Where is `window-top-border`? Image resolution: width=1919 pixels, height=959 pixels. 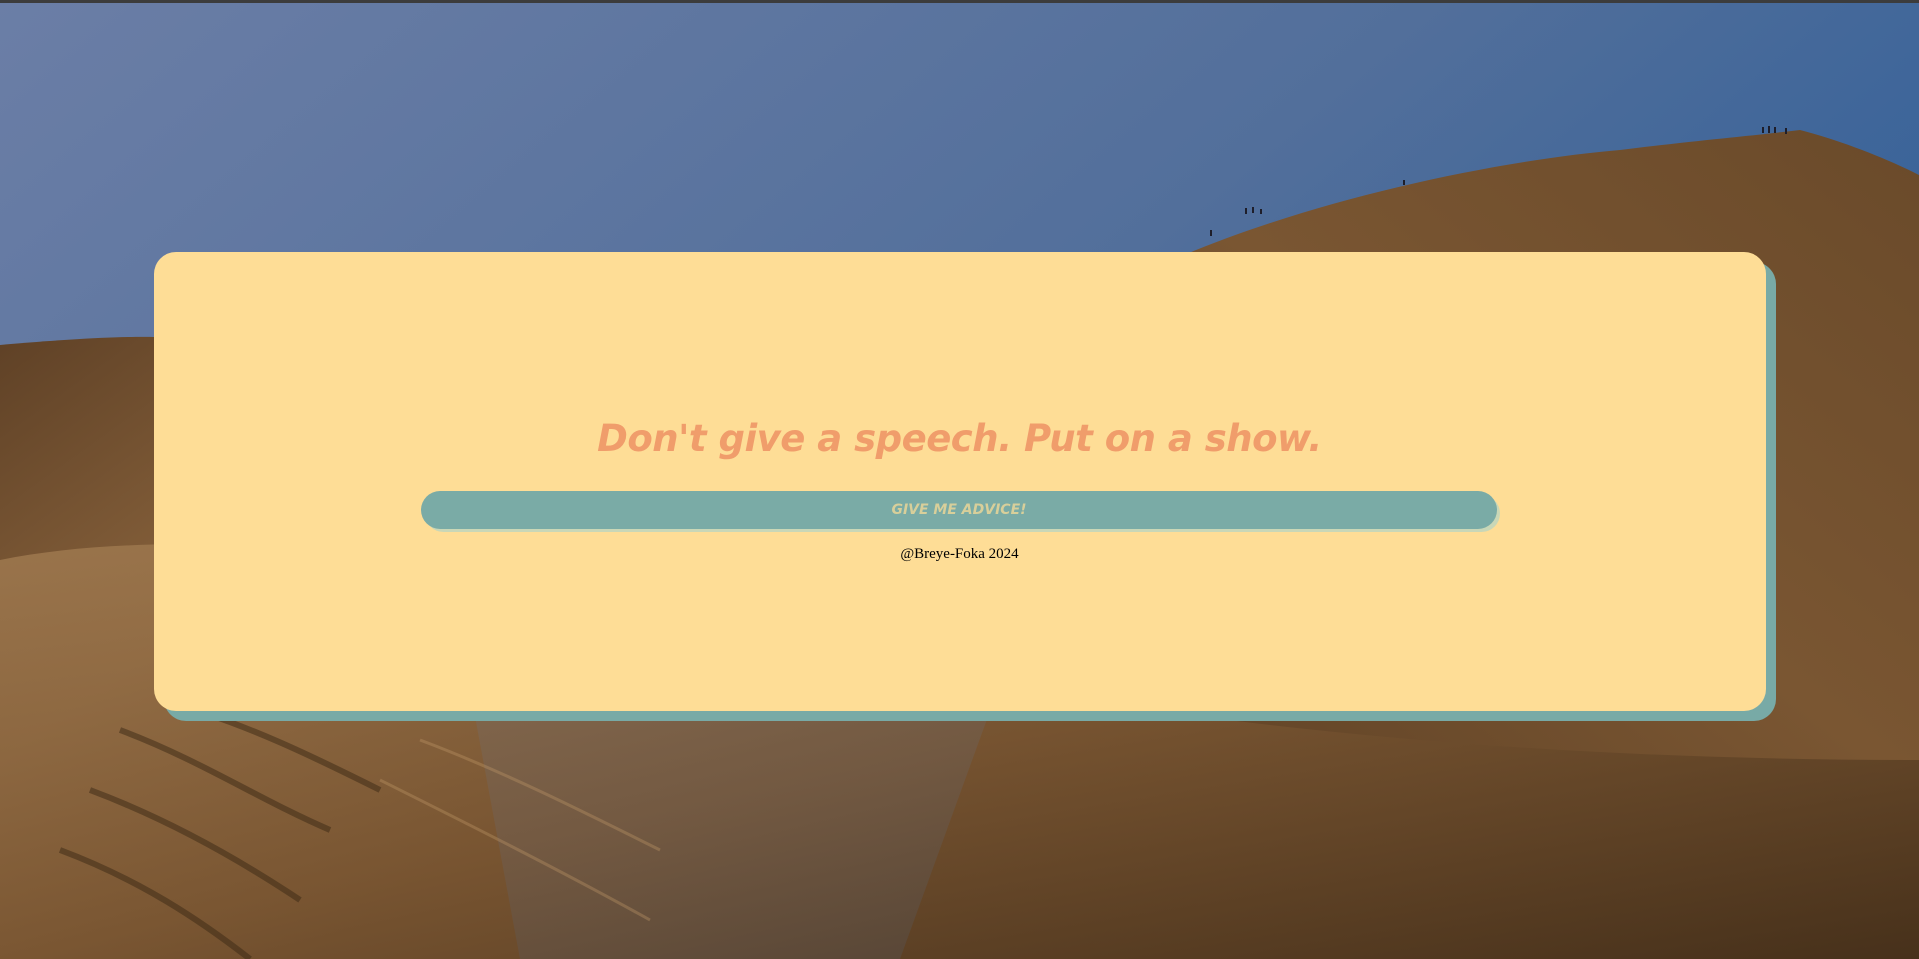
window-top-border is located at coordinates (959, 1).